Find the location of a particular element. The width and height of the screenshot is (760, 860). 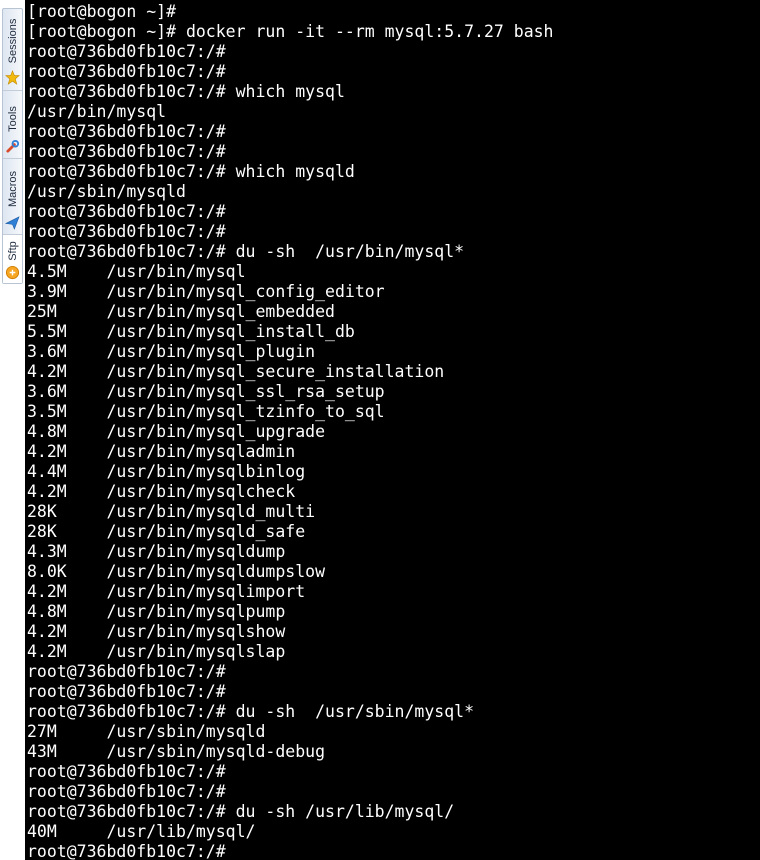

tab-tools: Tools is located at coordinates (12, 125).